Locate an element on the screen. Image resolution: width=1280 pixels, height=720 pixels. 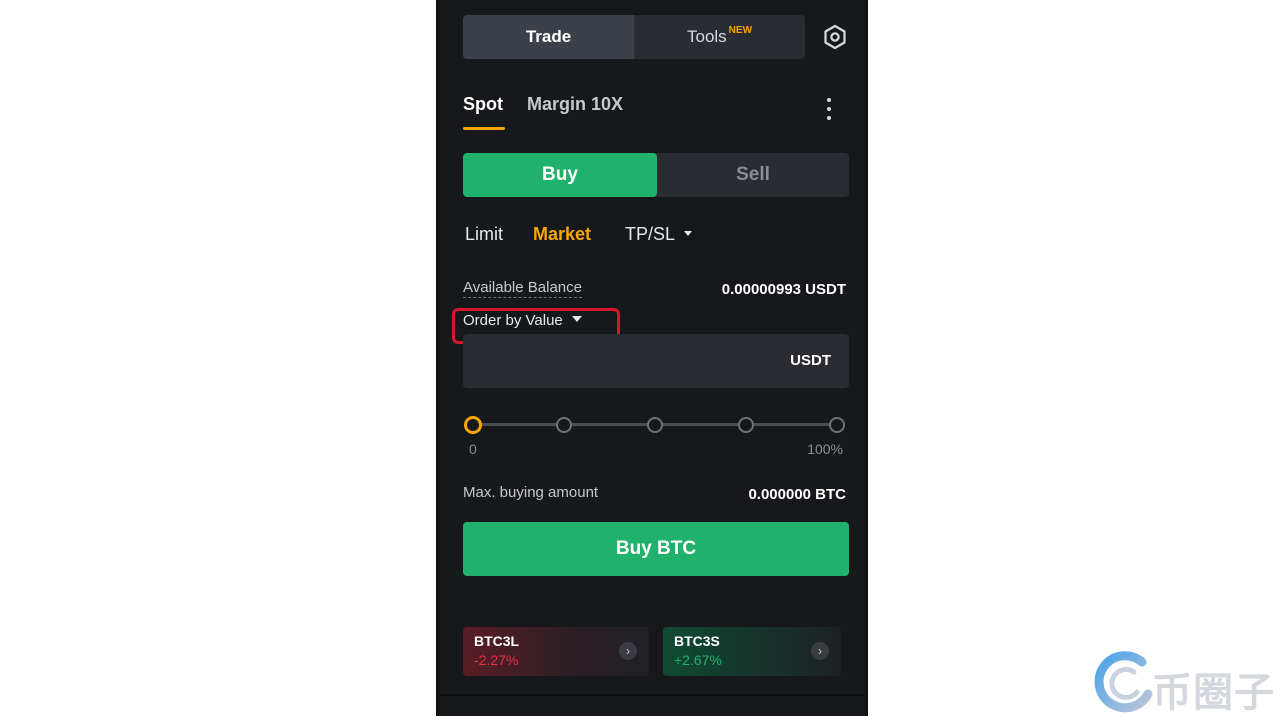
settings-icon is located at coordinates (835, 37).